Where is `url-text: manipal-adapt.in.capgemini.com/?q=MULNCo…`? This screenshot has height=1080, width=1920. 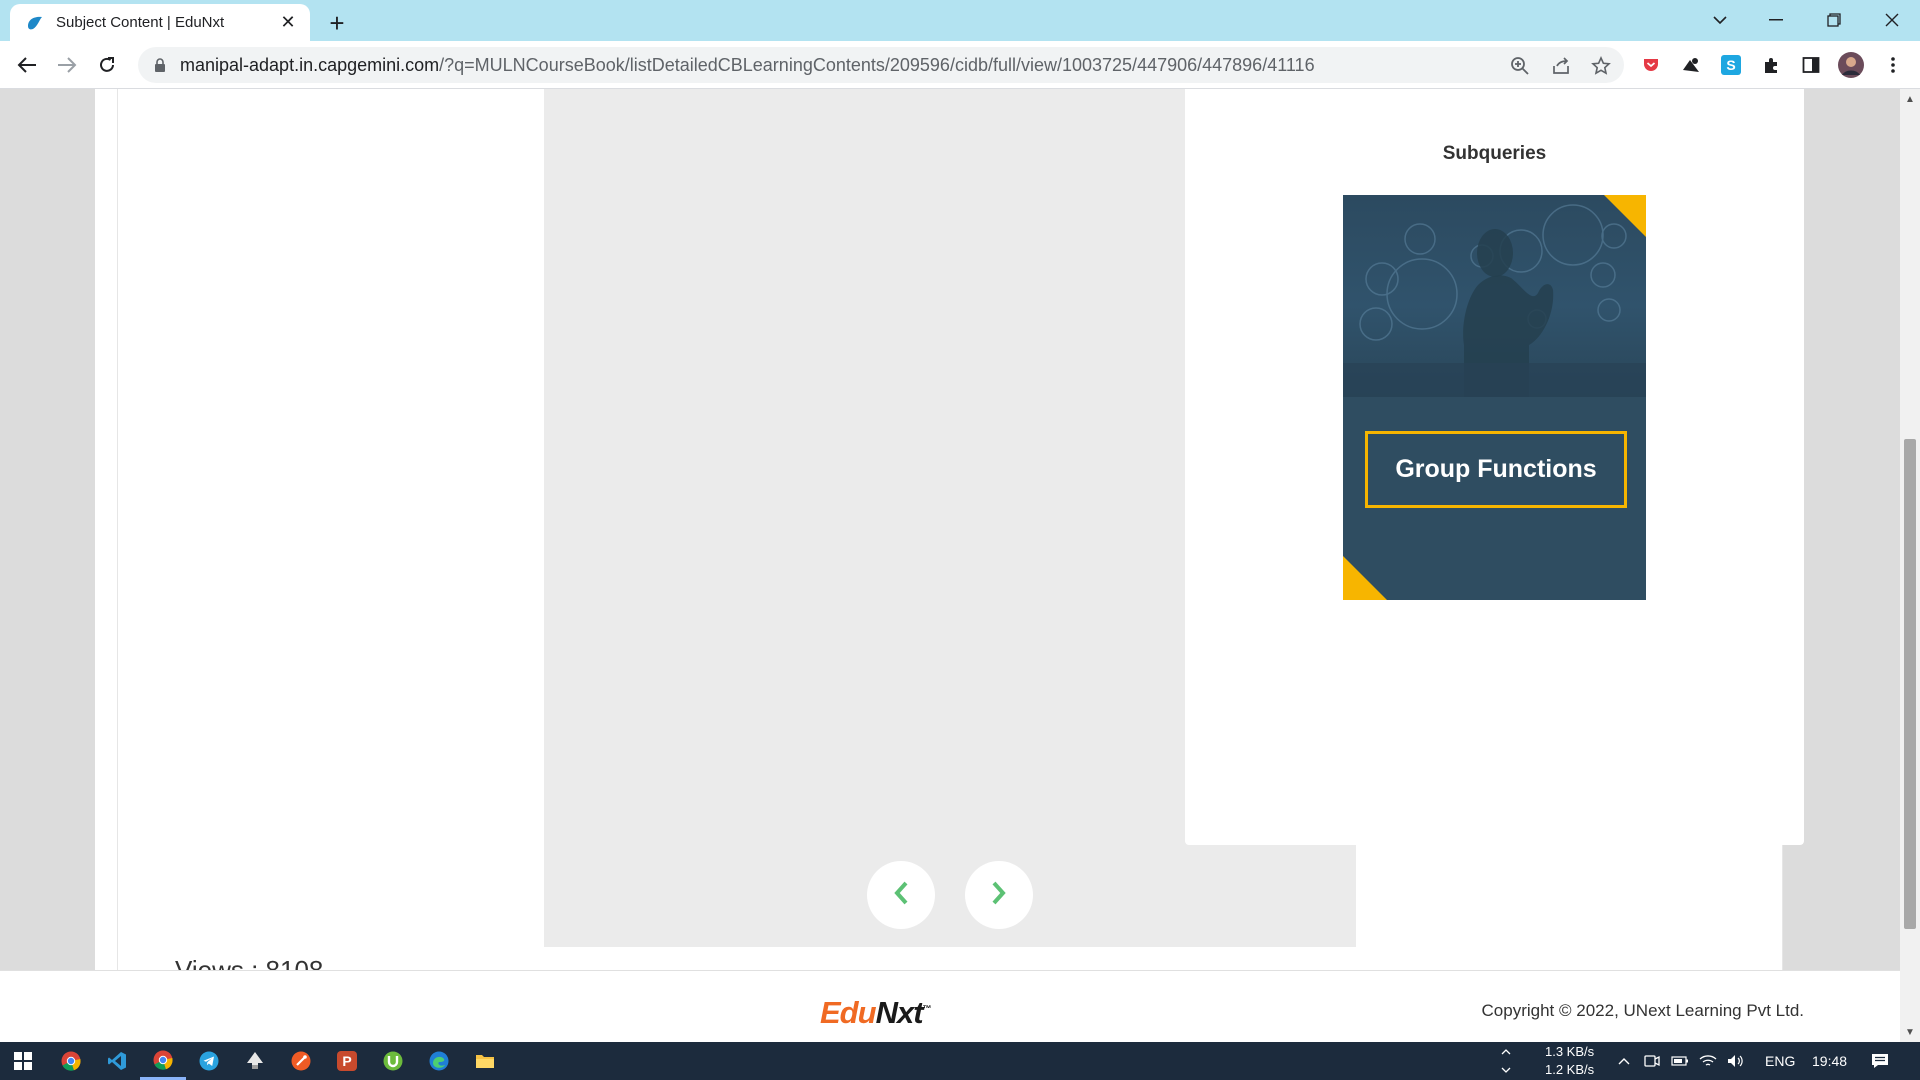
url-text: manipal-adapt.in.capgemini.com/?q=MULNCo… is located at coordinates (747, 65).